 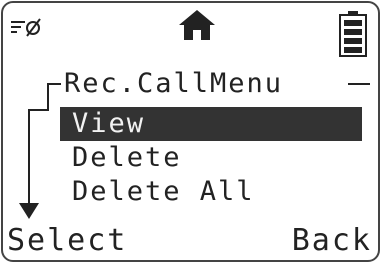 I want to click on no-signal-icon, so click(x=26, y=27).